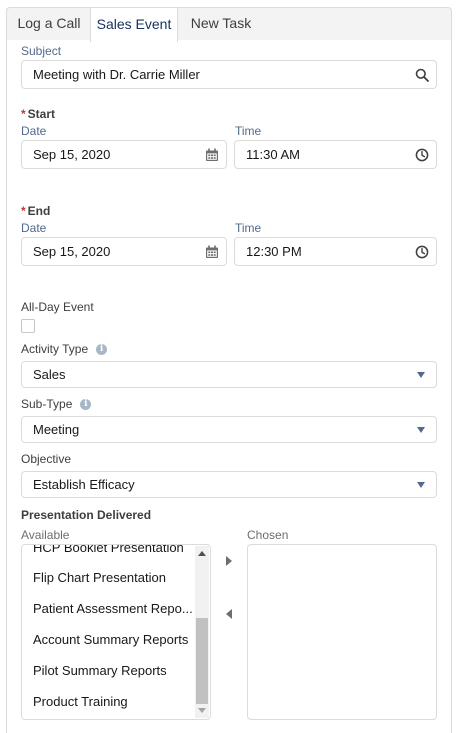 The width and height of the screenshot is (459, 733). Describe the element at coordinates (34, 228) in the screenshot. I see `end-date-label: Date` at that location.